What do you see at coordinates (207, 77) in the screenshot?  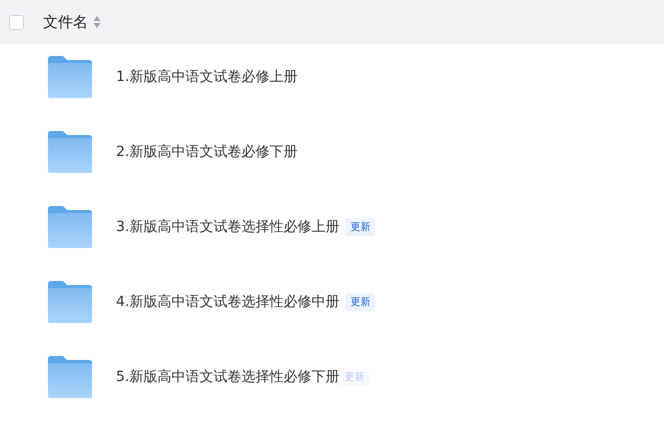 I see `file-name: 1.新版高中语文试卷必修上册` at bounding box center [207, 77].